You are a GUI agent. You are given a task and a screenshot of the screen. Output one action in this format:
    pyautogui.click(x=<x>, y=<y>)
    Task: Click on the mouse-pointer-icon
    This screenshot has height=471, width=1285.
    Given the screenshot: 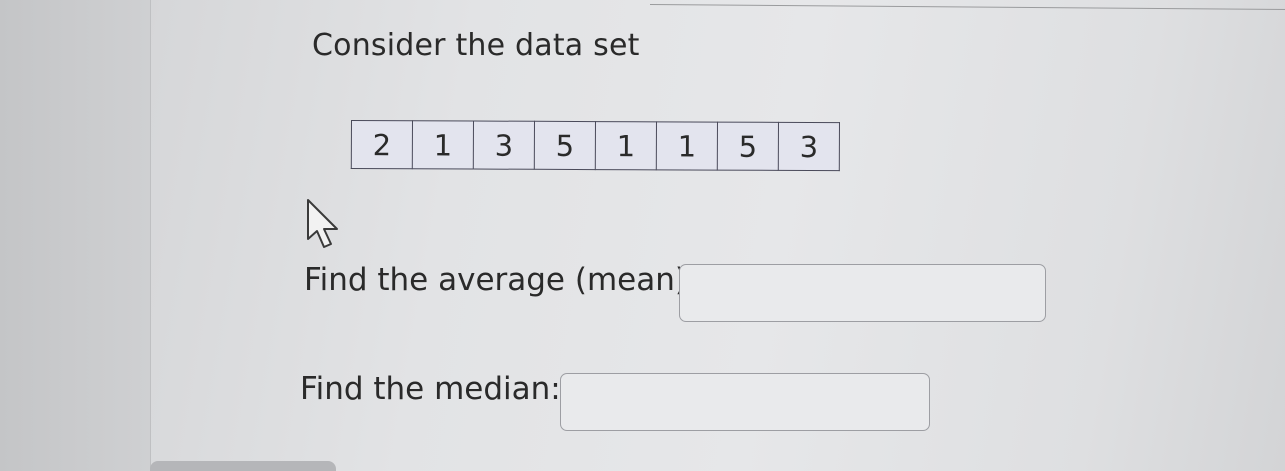 What is the action you would take?
    pyautogui.click(x=322, y=223)
    